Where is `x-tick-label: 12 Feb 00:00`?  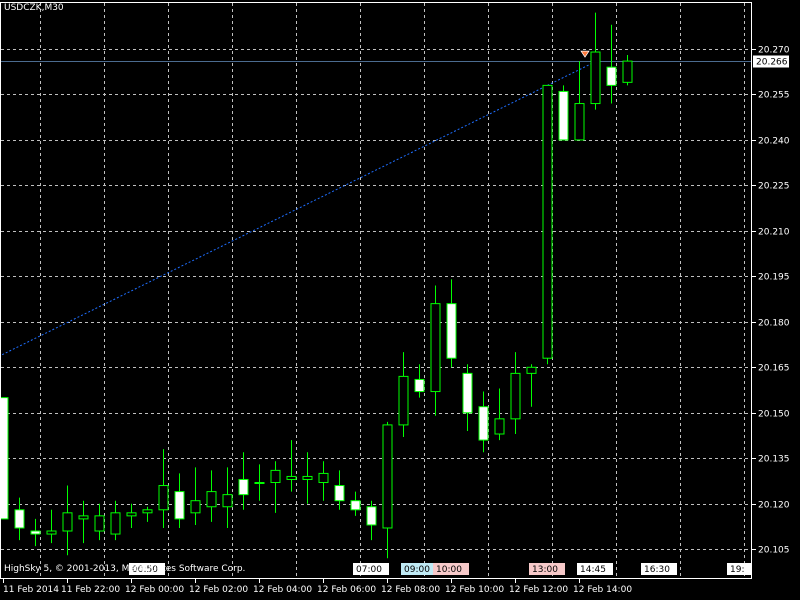 x-tick-label: 12 Feb 00:00 is located at coordinates (154, 590).